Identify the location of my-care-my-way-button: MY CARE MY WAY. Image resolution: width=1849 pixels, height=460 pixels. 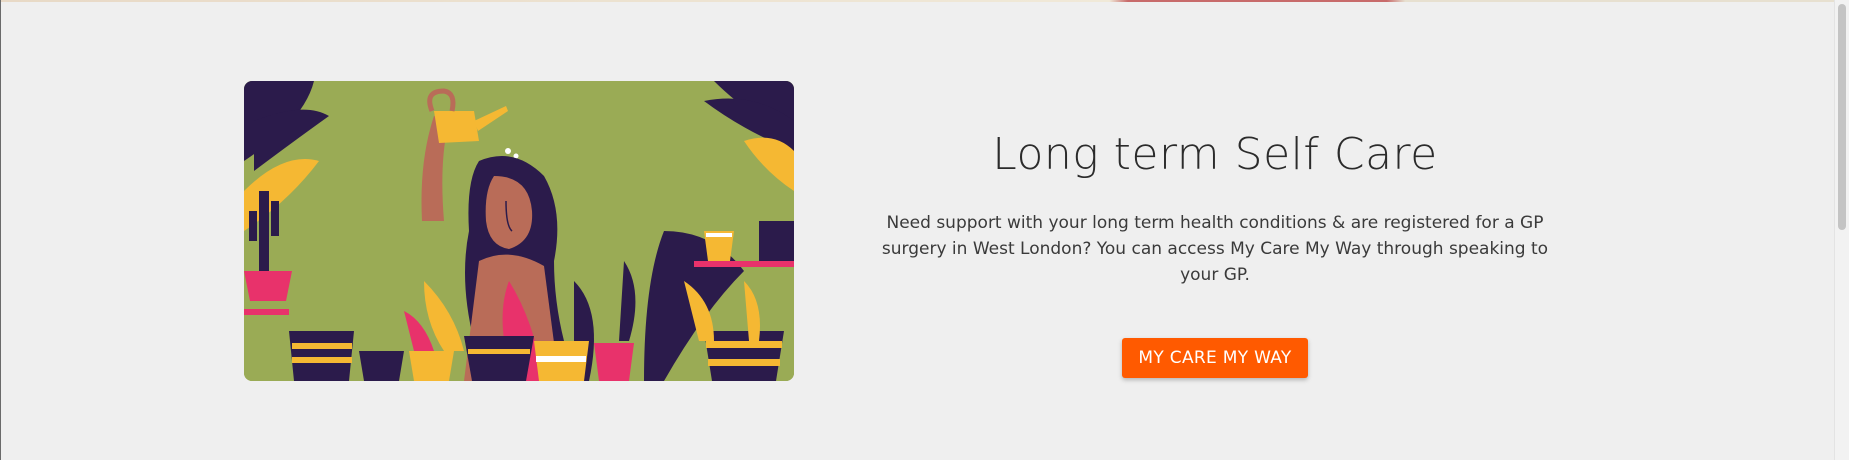
(1215, 358).